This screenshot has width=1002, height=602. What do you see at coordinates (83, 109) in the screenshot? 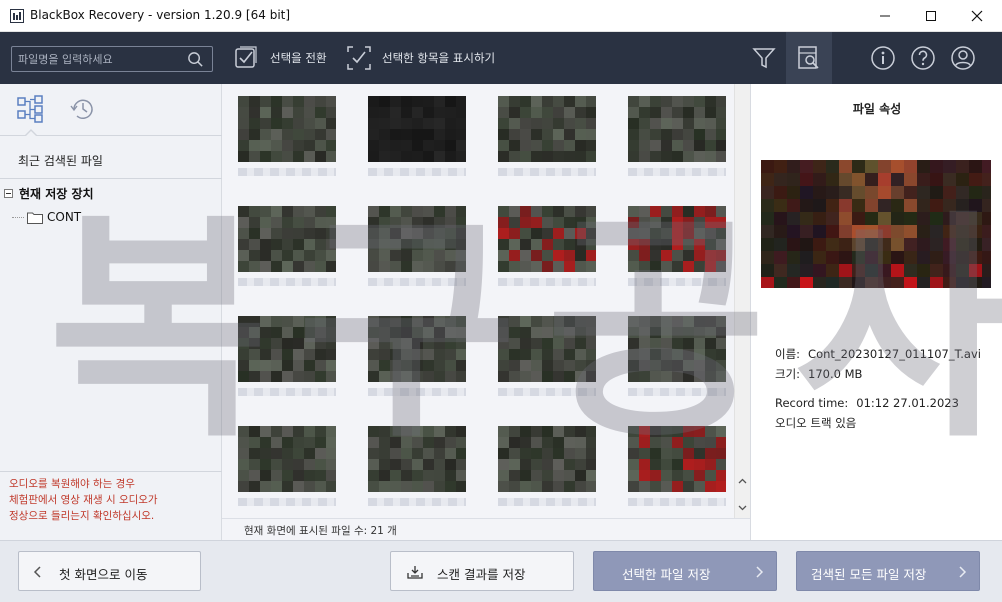
I see `tab-recent` at bounding box center [83, 109].